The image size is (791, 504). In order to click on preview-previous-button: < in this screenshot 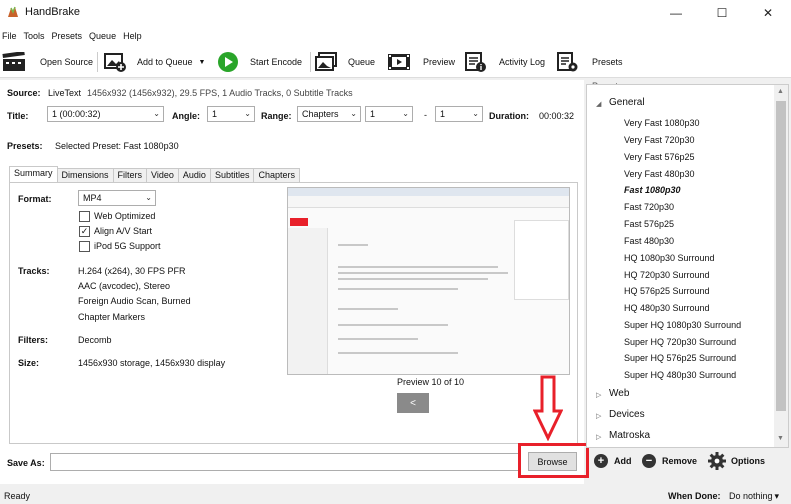, I will do `click(413, 403)`.